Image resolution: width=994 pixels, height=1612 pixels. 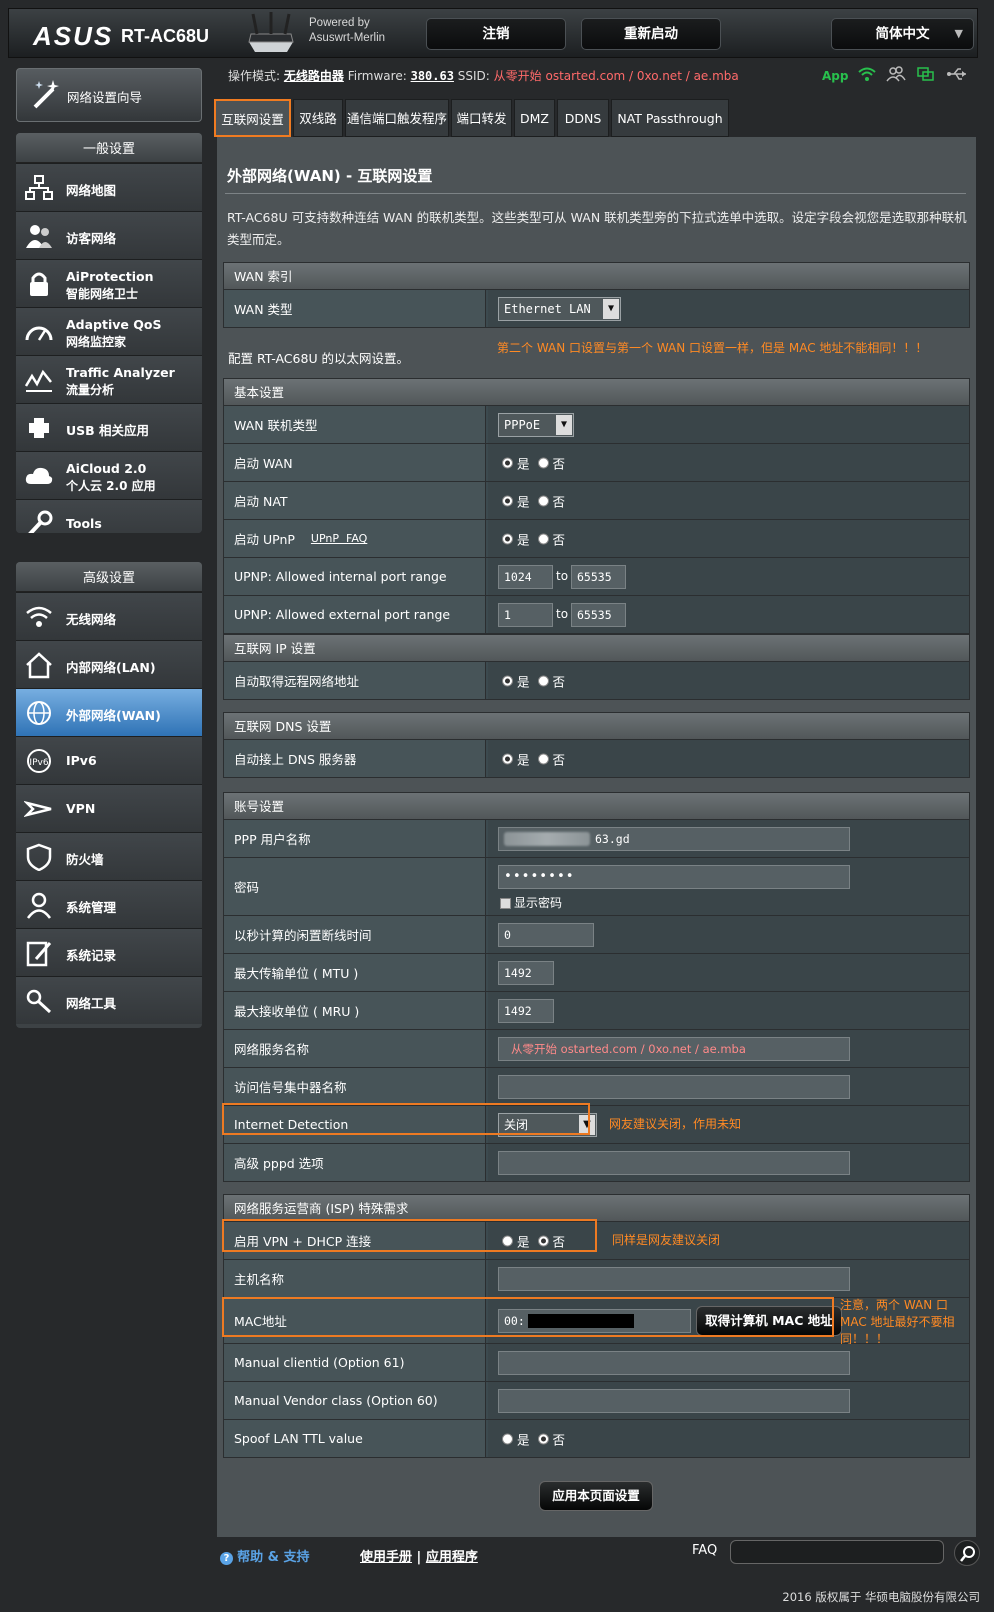 I want to click on administration-icon, so click(x=39, y=905).